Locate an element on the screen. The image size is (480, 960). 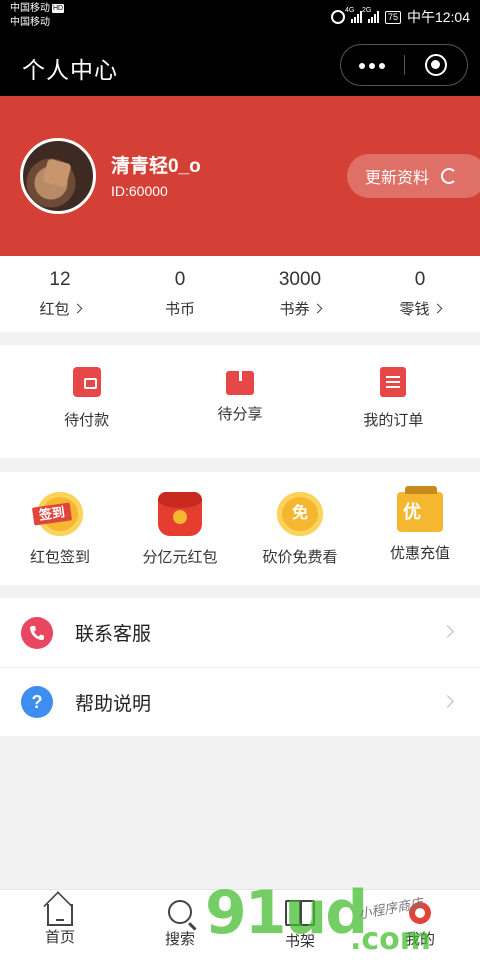
search-icon is located at coordinates (180, 912).